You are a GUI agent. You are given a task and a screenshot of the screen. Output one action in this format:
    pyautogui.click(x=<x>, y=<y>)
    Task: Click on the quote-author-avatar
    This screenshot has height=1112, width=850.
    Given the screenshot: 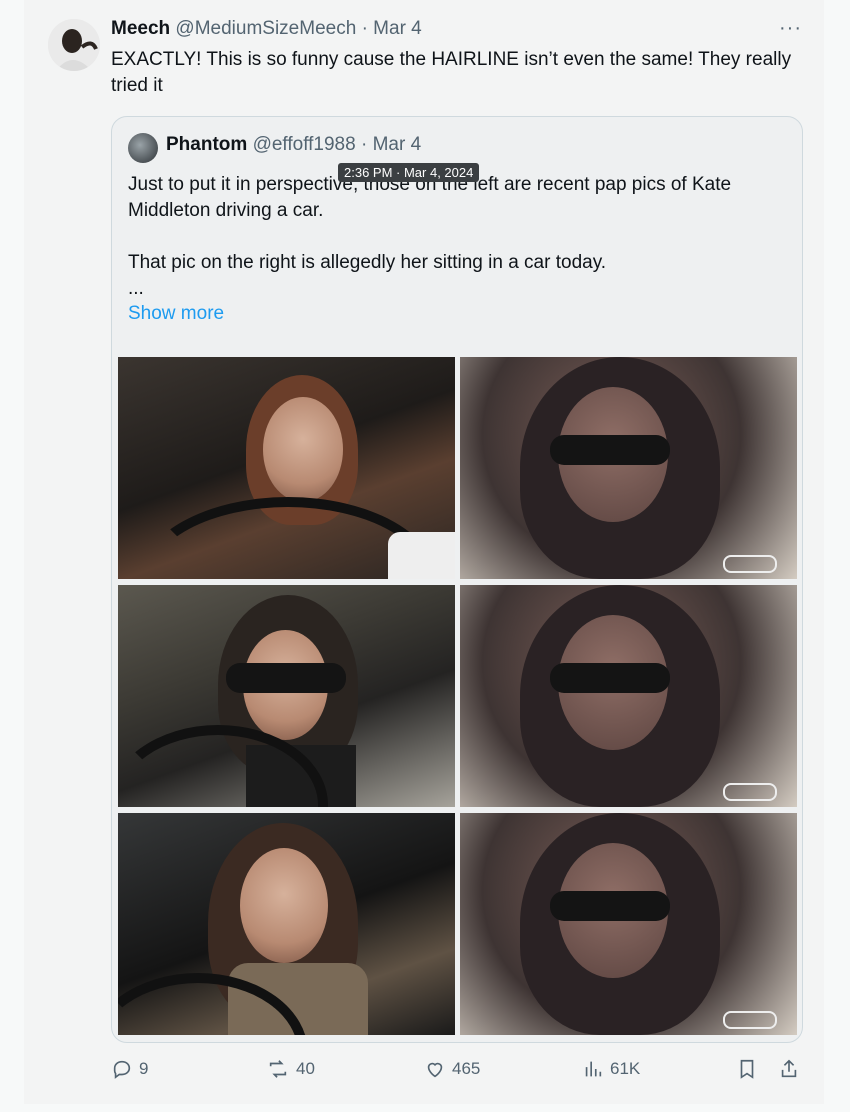 What is the action you would take?
    pyautogui.click(x=143, y=148)
    